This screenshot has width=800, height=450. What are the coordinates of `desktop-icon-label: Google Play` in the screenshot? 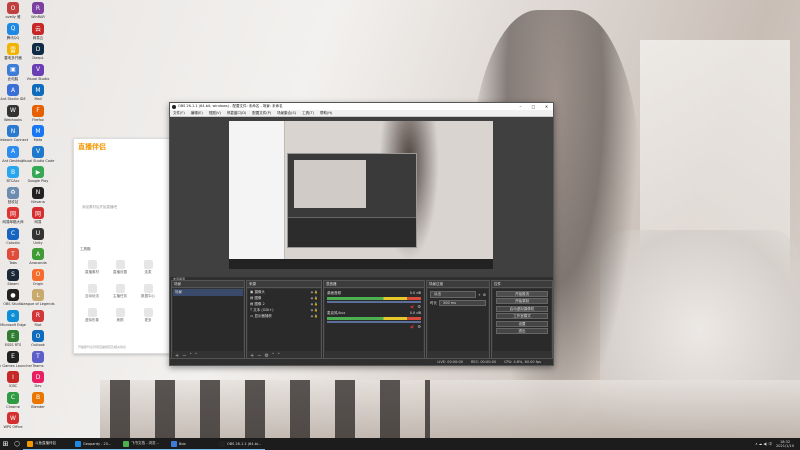 It's located at (38, 181).